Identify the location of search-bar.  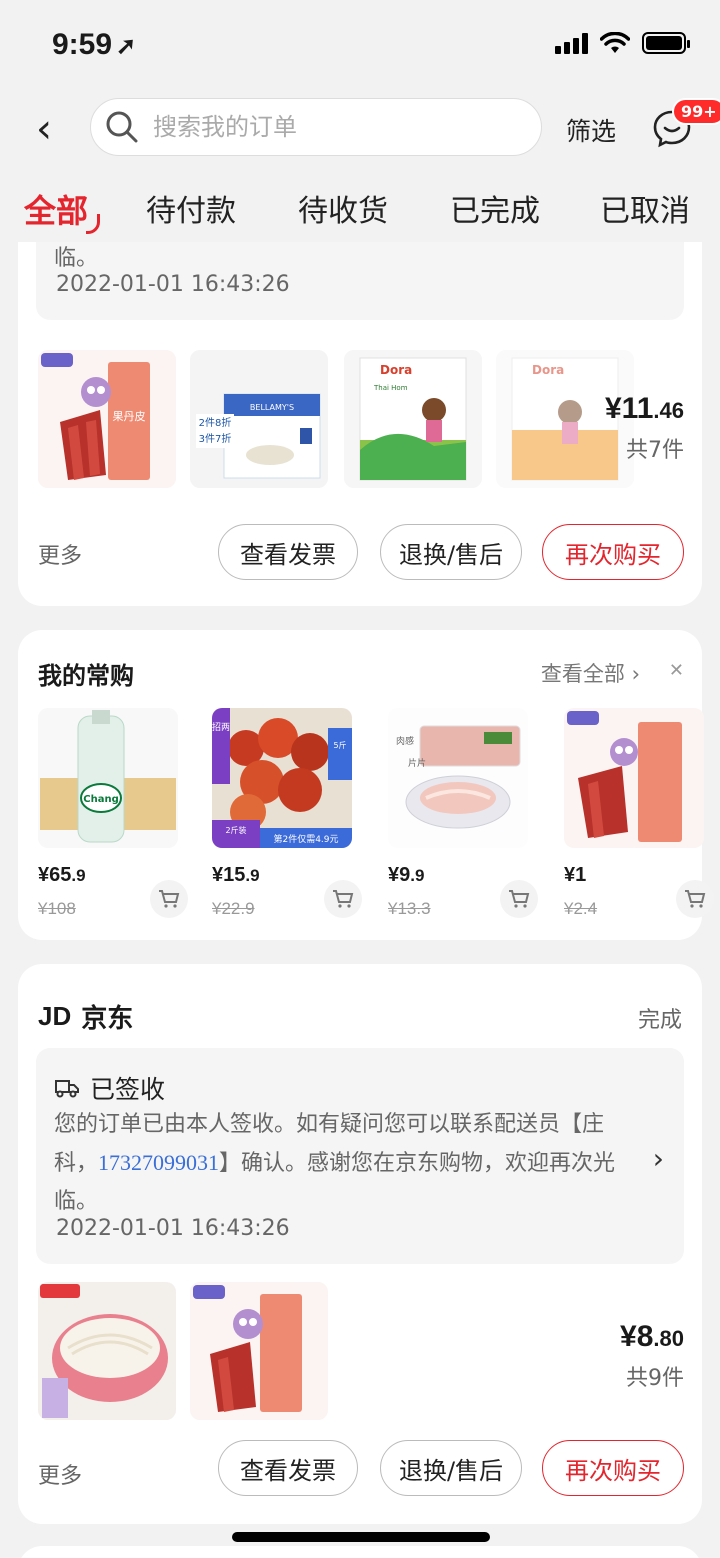
(316, 127).